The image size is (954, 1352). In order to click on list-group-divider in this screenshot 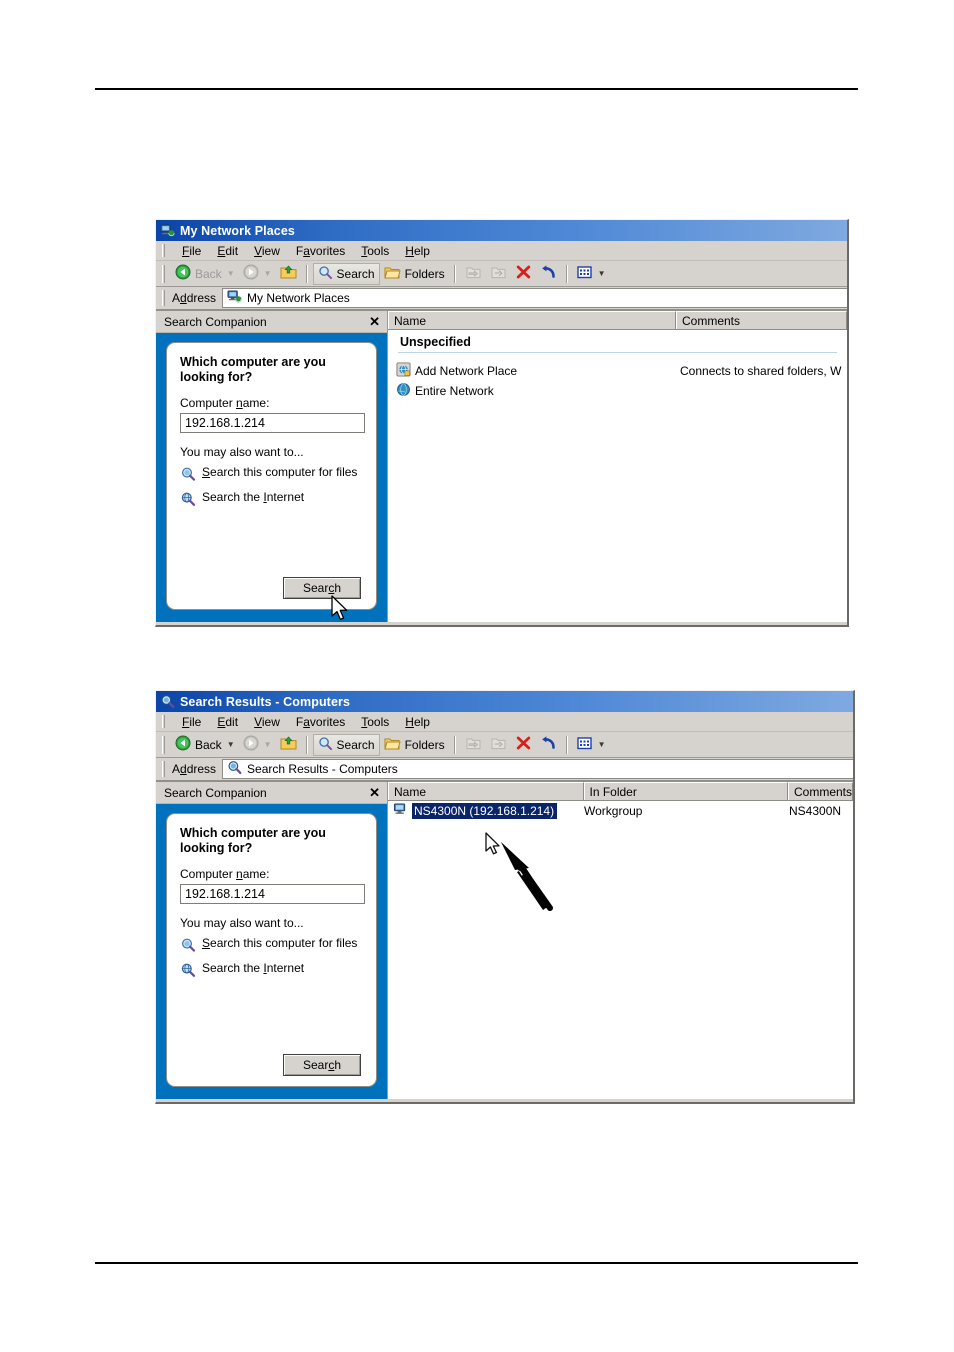, I will do `click(617, 352)`.